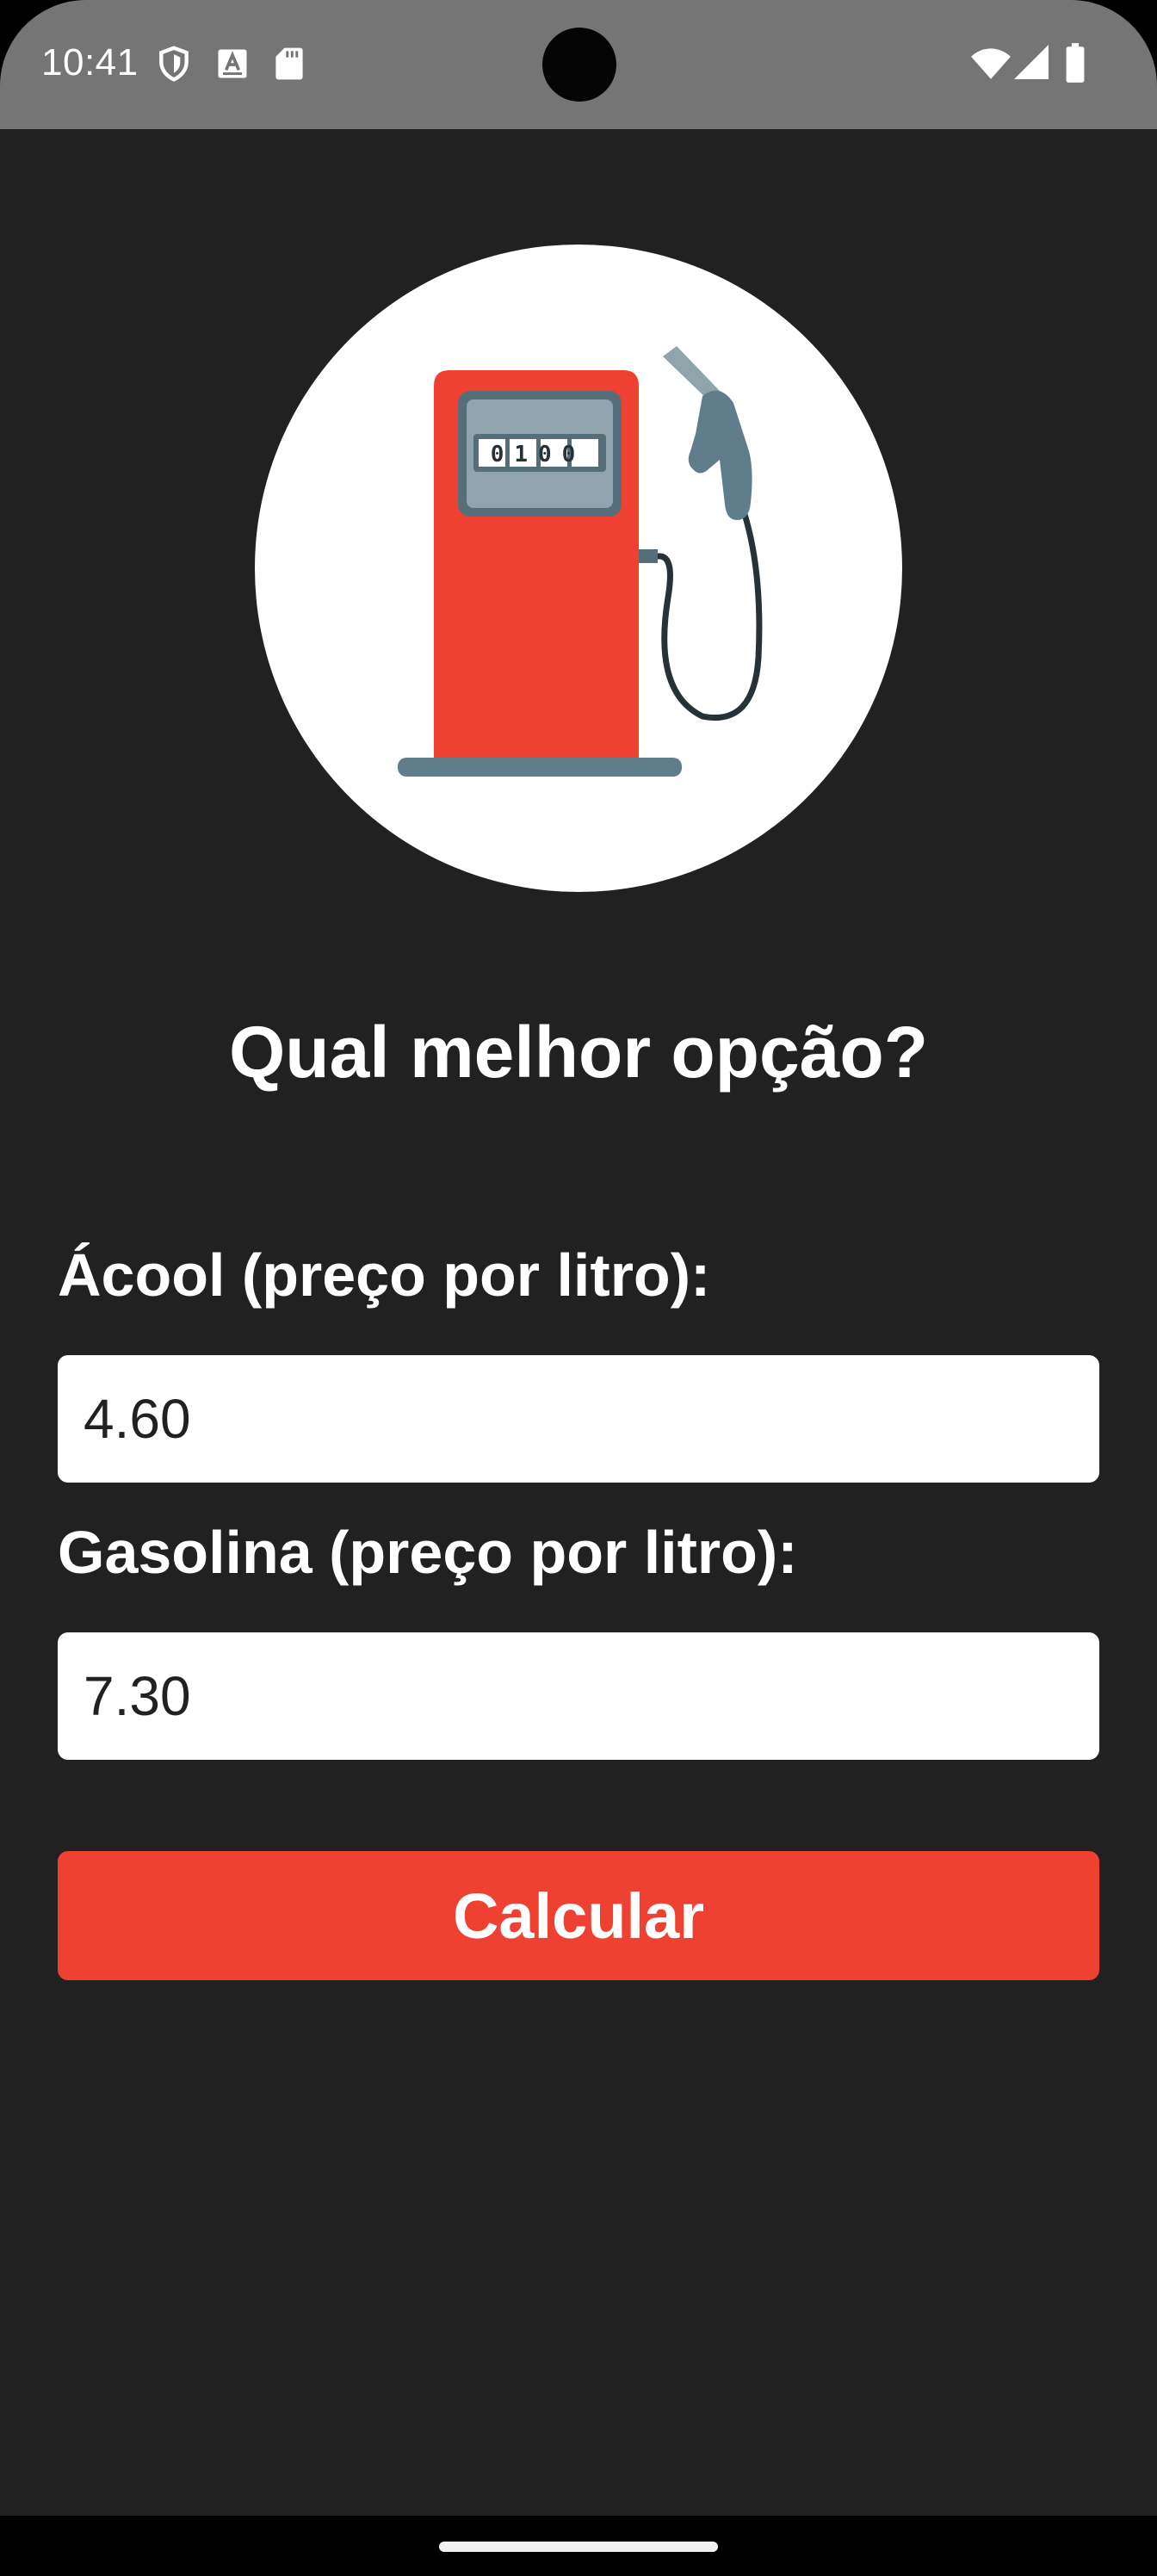 The image size is (1157, 2576). What do you see at coordinates (428, 1552) in the screenshot?
I see `gasoline-price-label: Gasolina (preço por litro):` at bounding box center [428, 1552].